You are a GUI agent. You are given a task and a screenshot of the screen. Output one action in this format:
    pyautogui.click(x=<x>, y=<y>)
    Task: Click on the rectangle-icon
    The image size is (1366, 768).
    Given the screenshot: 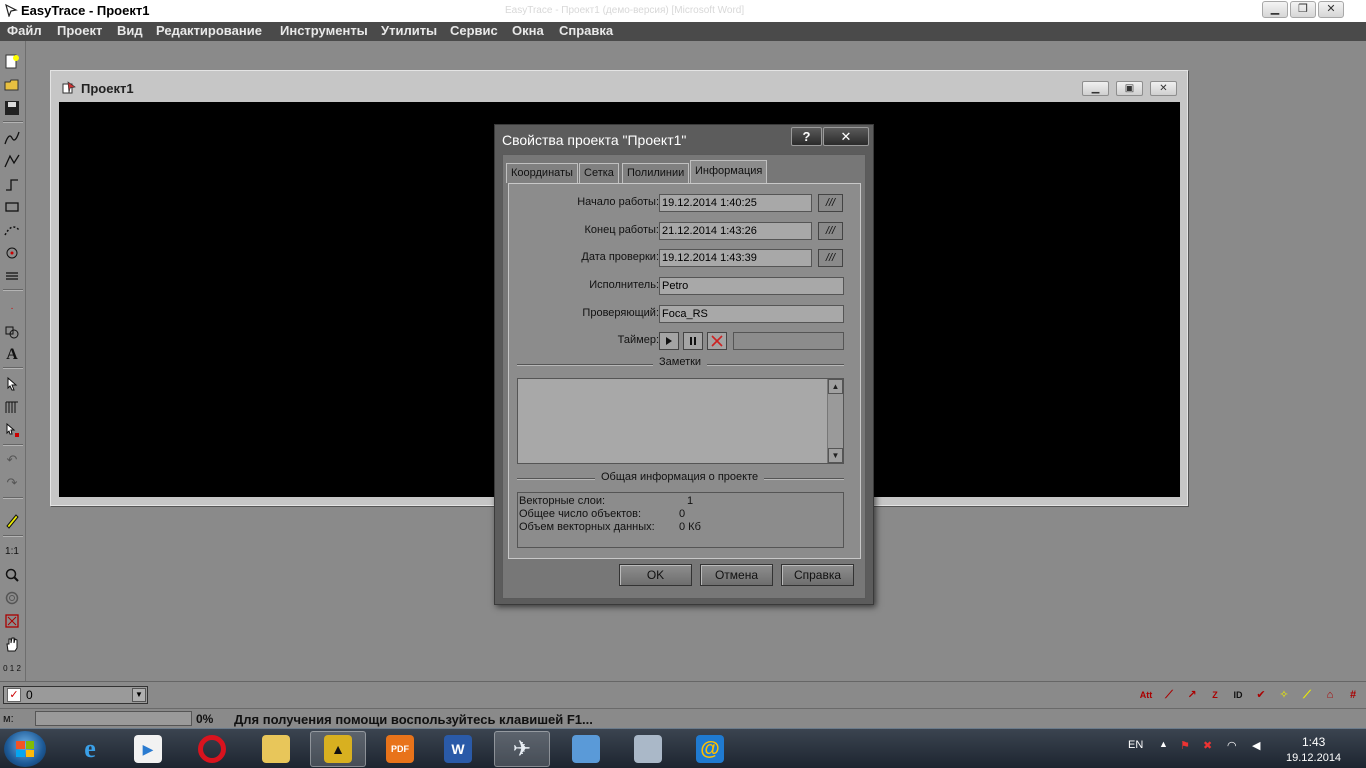 What is the action you would take?
    pyautogui.click(x=12, y=207)
    